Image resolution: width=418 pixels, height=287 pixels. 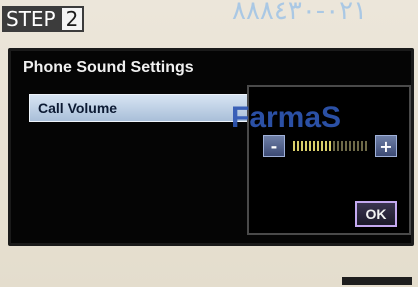 I want to click on call-volume-item: Call Volume, so click(x=144, y=108).